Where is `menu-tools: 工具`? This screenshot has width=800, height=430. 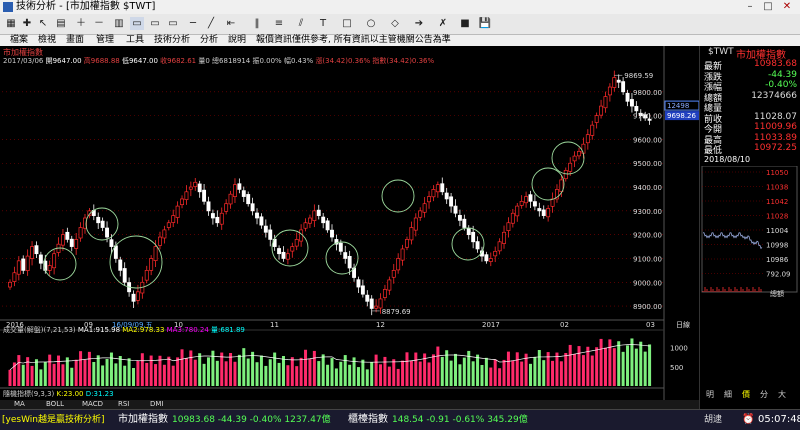
menu-tools: 工具 is located at coordinates (135, 40).